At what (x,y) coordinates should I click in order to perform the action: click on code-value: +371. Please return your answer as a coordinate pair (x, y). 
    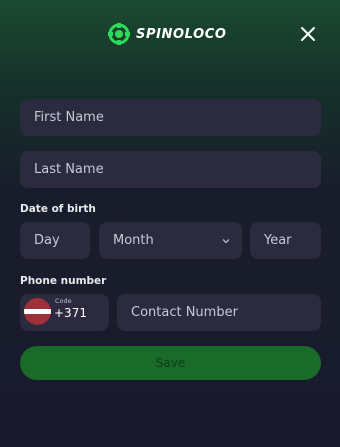
    Looking at the image, I should click on (70, 313).